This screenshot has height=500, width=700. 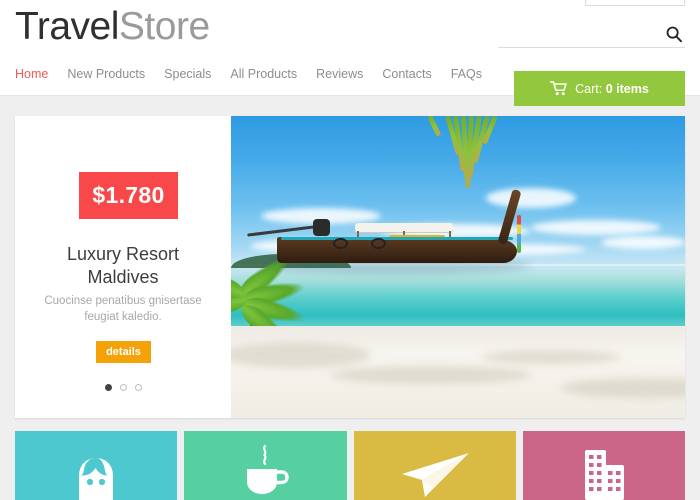 What do you see at coordinates (123, 352) in the screenshot?
I see `hero-details-button: details` at bounding box center [123, 352].